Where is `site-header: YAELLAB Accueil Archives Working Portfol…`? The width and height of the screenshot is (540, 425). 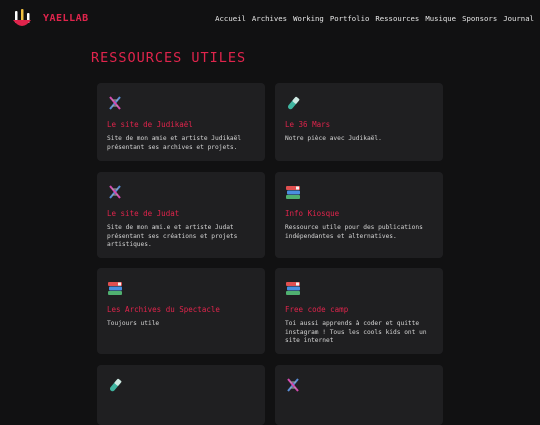
site-header: YAELLAB Accueil Archives Working Portfol… is located at coordinates (270, 19).